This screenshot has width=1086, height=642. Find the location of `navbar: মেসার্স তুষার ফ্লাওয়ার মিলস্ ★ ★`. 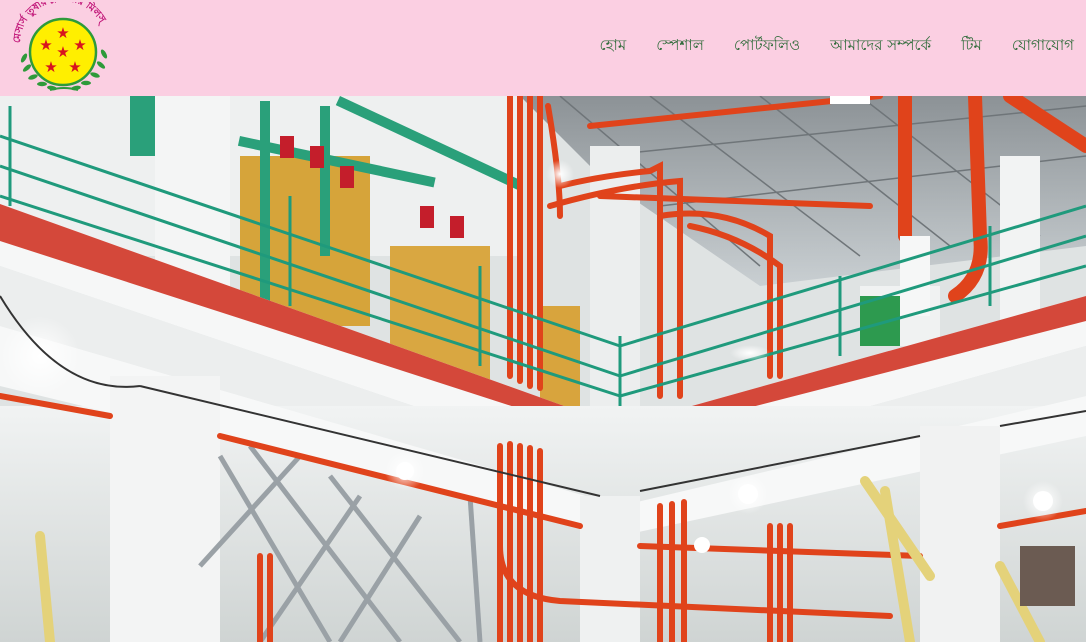

navbar: মেসার্স তুষার ফ্লাওয়ার মিলস্ ★ ★ is located at coordinates (543, 48).